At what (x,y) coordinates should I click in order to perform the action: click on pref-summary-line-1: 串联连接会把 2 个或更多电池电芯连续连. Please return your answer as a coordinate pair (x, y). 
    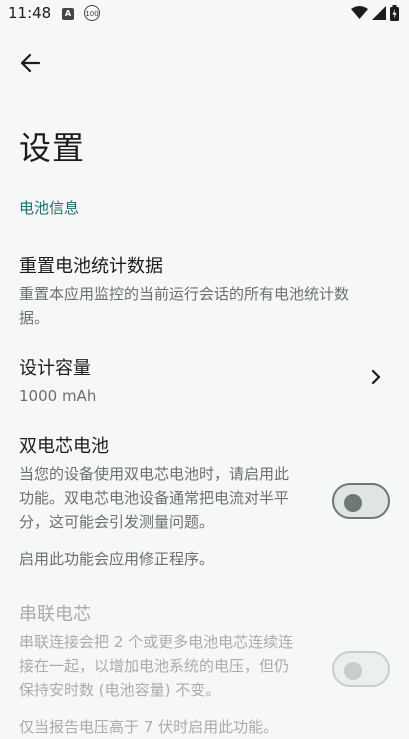
    Looking at the image, I should click on (156, 642).